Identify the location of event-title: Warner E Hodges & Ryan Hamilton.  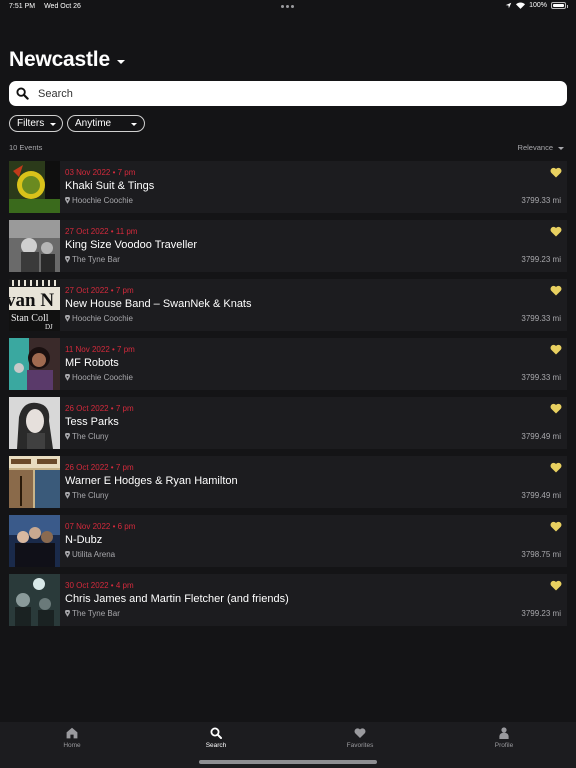
(151, 481).